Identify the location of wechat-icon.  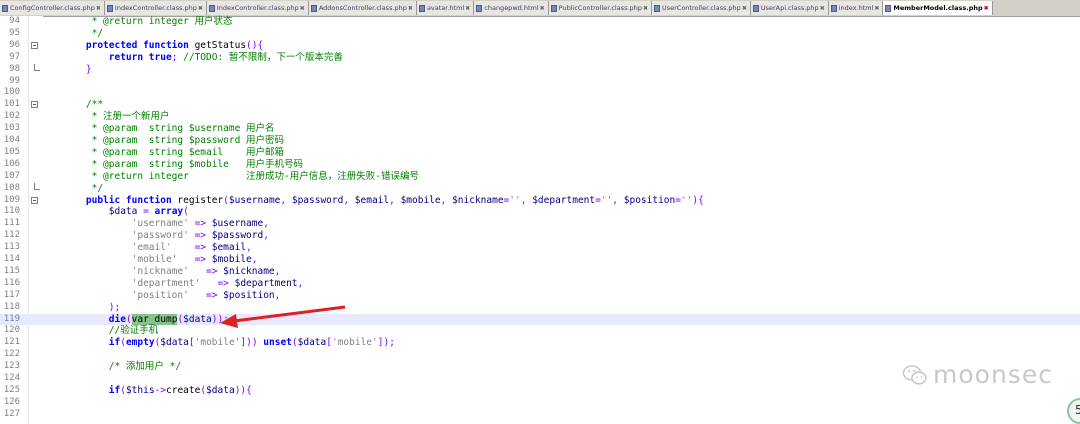
(914, 374).